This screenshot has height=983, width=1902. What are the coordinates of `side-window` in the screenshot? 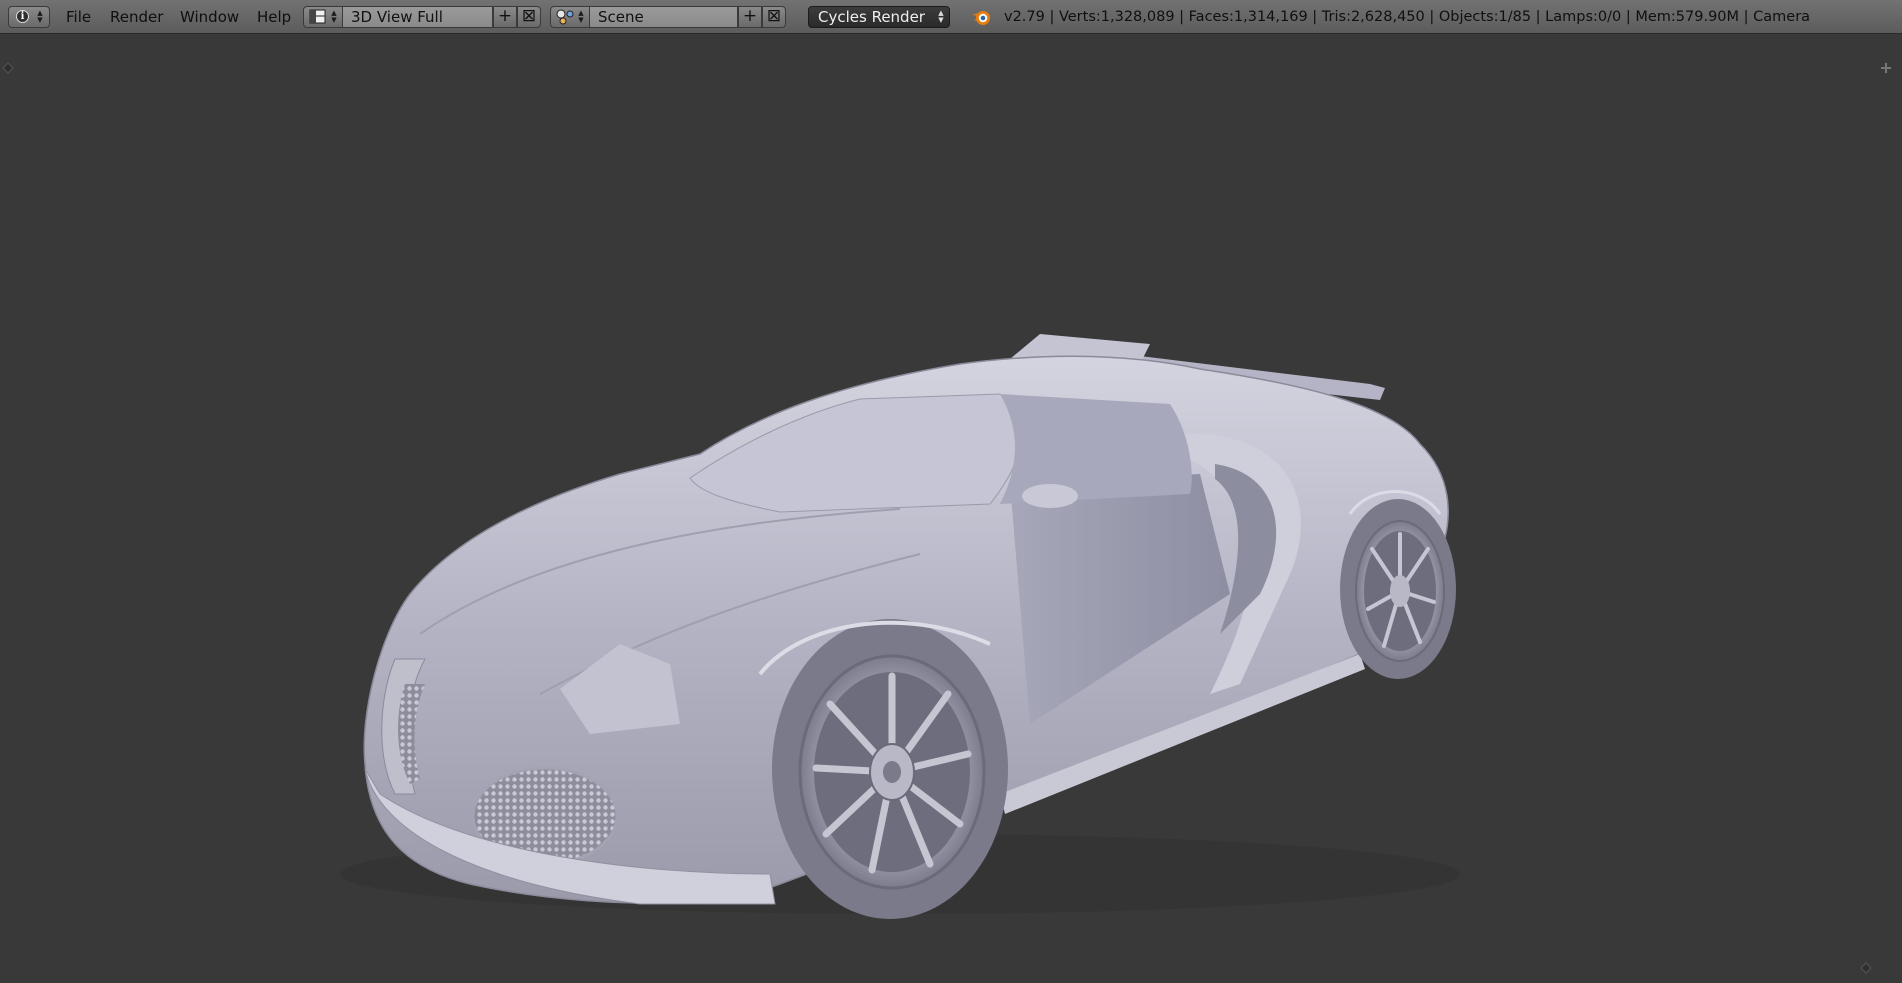 It's located at (1096, 449).